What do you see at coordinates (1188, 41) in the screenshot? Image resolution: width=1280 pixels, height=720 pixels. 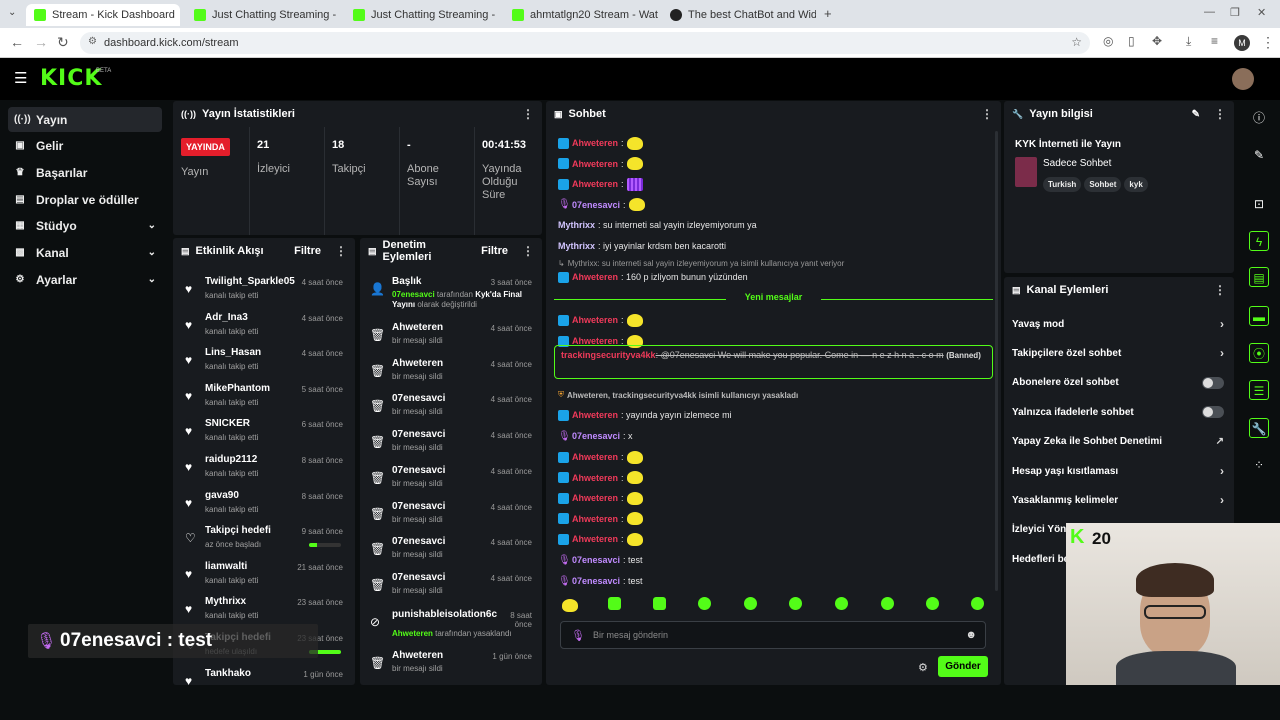 I see `download-icon: ⤓` at bounding box center [1188, 41].